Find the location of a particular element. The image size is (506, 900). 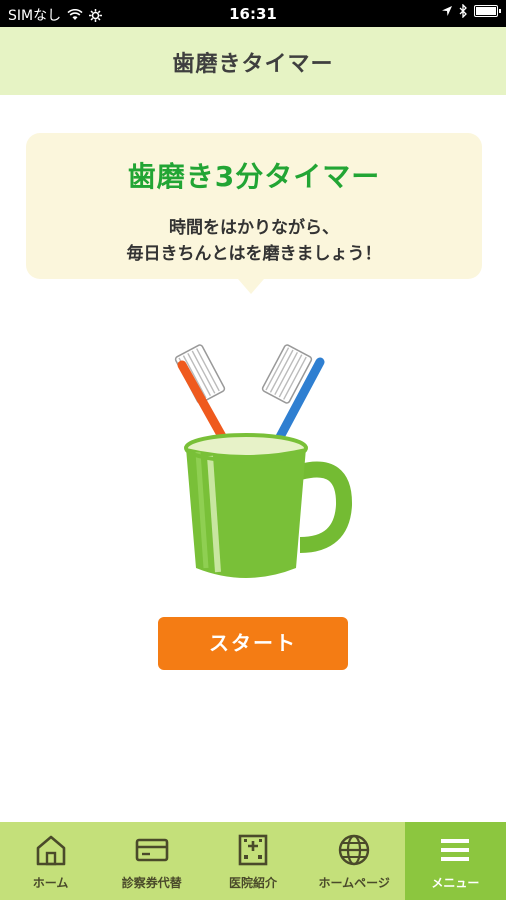

start-button: スタート is located at coordinates (253, 643).